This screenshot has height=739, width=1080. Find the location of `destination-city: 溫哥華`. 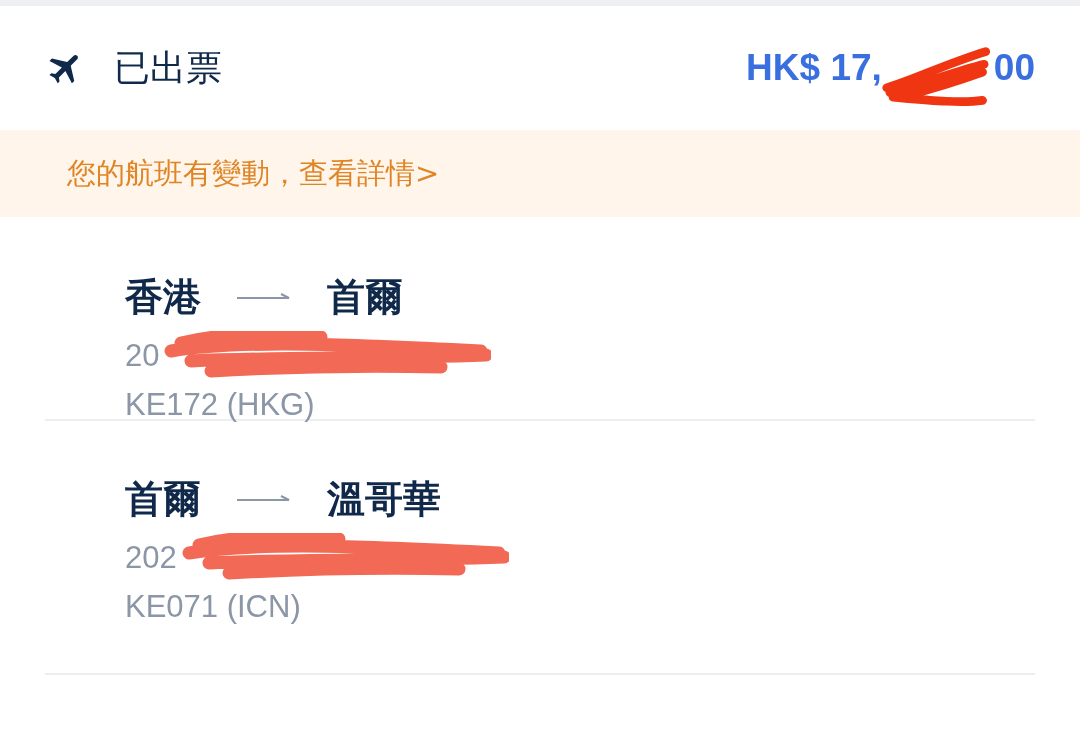

destination-city: 溫哥華 is located at coordinates (384, 499).